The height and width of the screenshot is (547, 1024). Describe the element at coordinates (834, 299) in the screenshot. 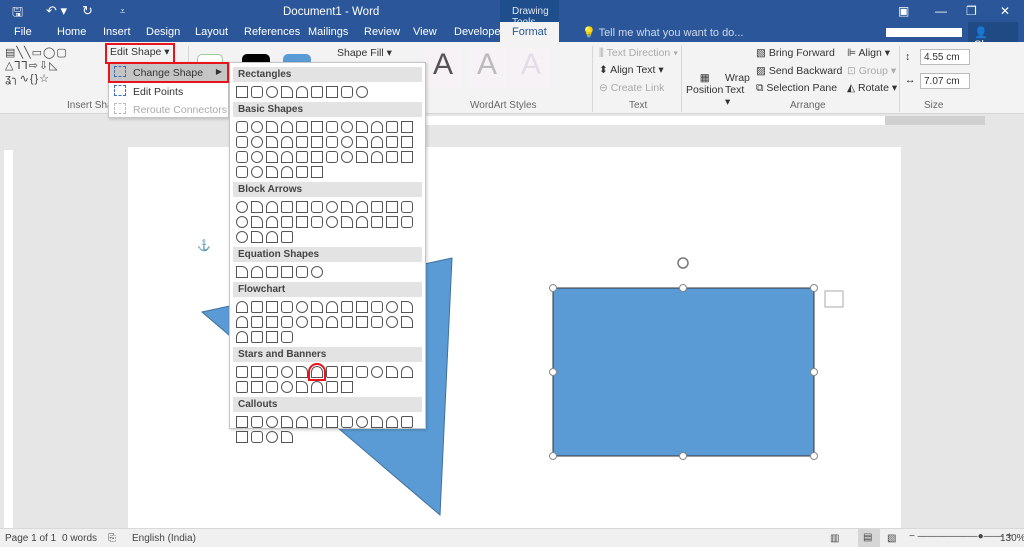

I see `layout-options-icon` at that location.